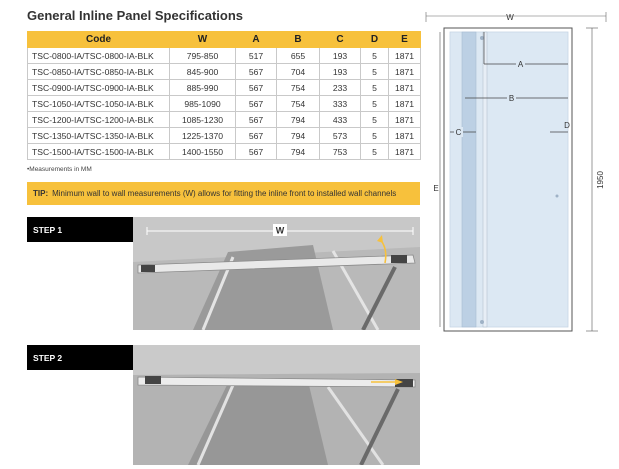 The image size is (619, 469). What do you see at coordinates (98, 87) in the screenshot?
I see `product-code-cell: TSC-0900-IA/TSC-0900-IA-BLK` at bounding box center [98, 87].